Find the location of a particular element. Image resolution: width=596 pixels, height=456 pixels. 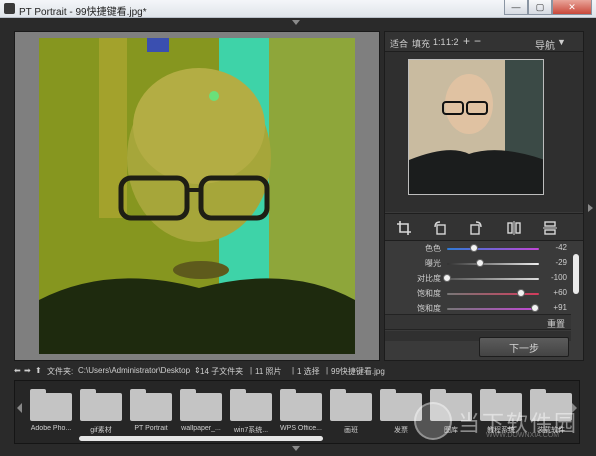

photo-count: 11 照片 is located at coordinates (268, 371).